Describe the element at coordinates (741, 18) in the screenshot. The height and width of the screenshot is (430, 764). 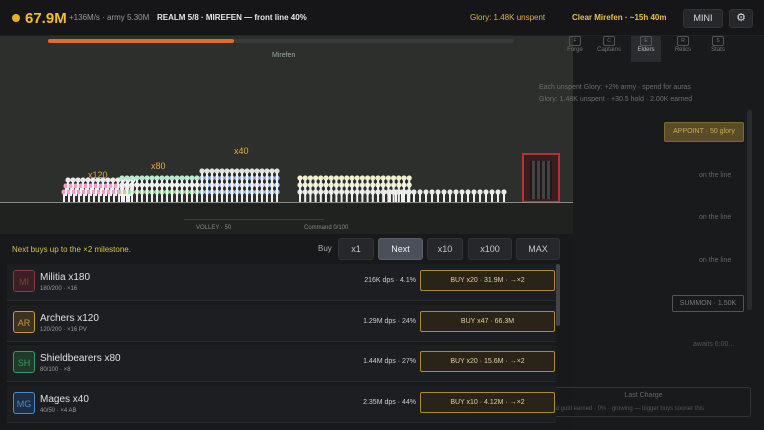
I see `gear-icon: ⚙` at that location.